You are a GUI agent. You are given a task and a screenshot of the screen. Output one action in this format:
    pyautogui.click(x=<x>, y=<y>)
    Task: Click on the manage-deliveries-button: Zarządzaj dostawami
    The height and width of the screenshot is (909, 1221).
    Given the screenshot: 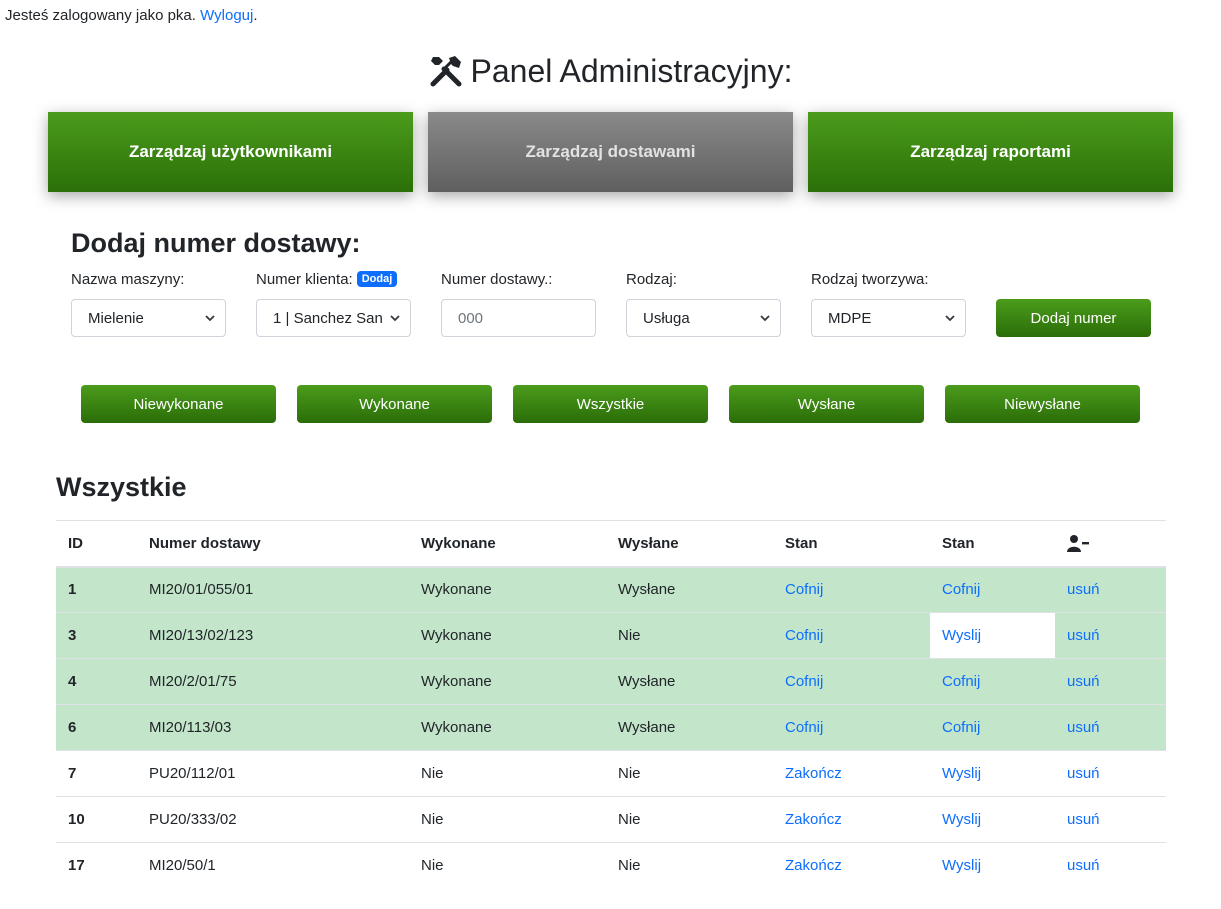 What is the action you would take?
    pyautogui.click(x=610, y=152)
    